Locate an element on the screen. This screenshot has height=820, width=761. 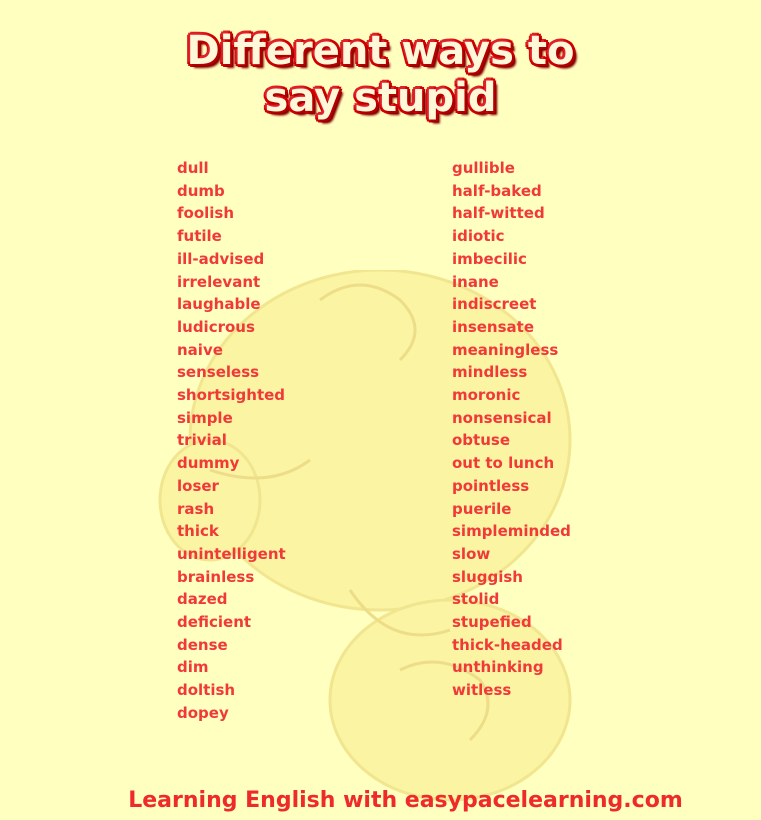
word-list-item: dull is located at coordinates (193, 168).